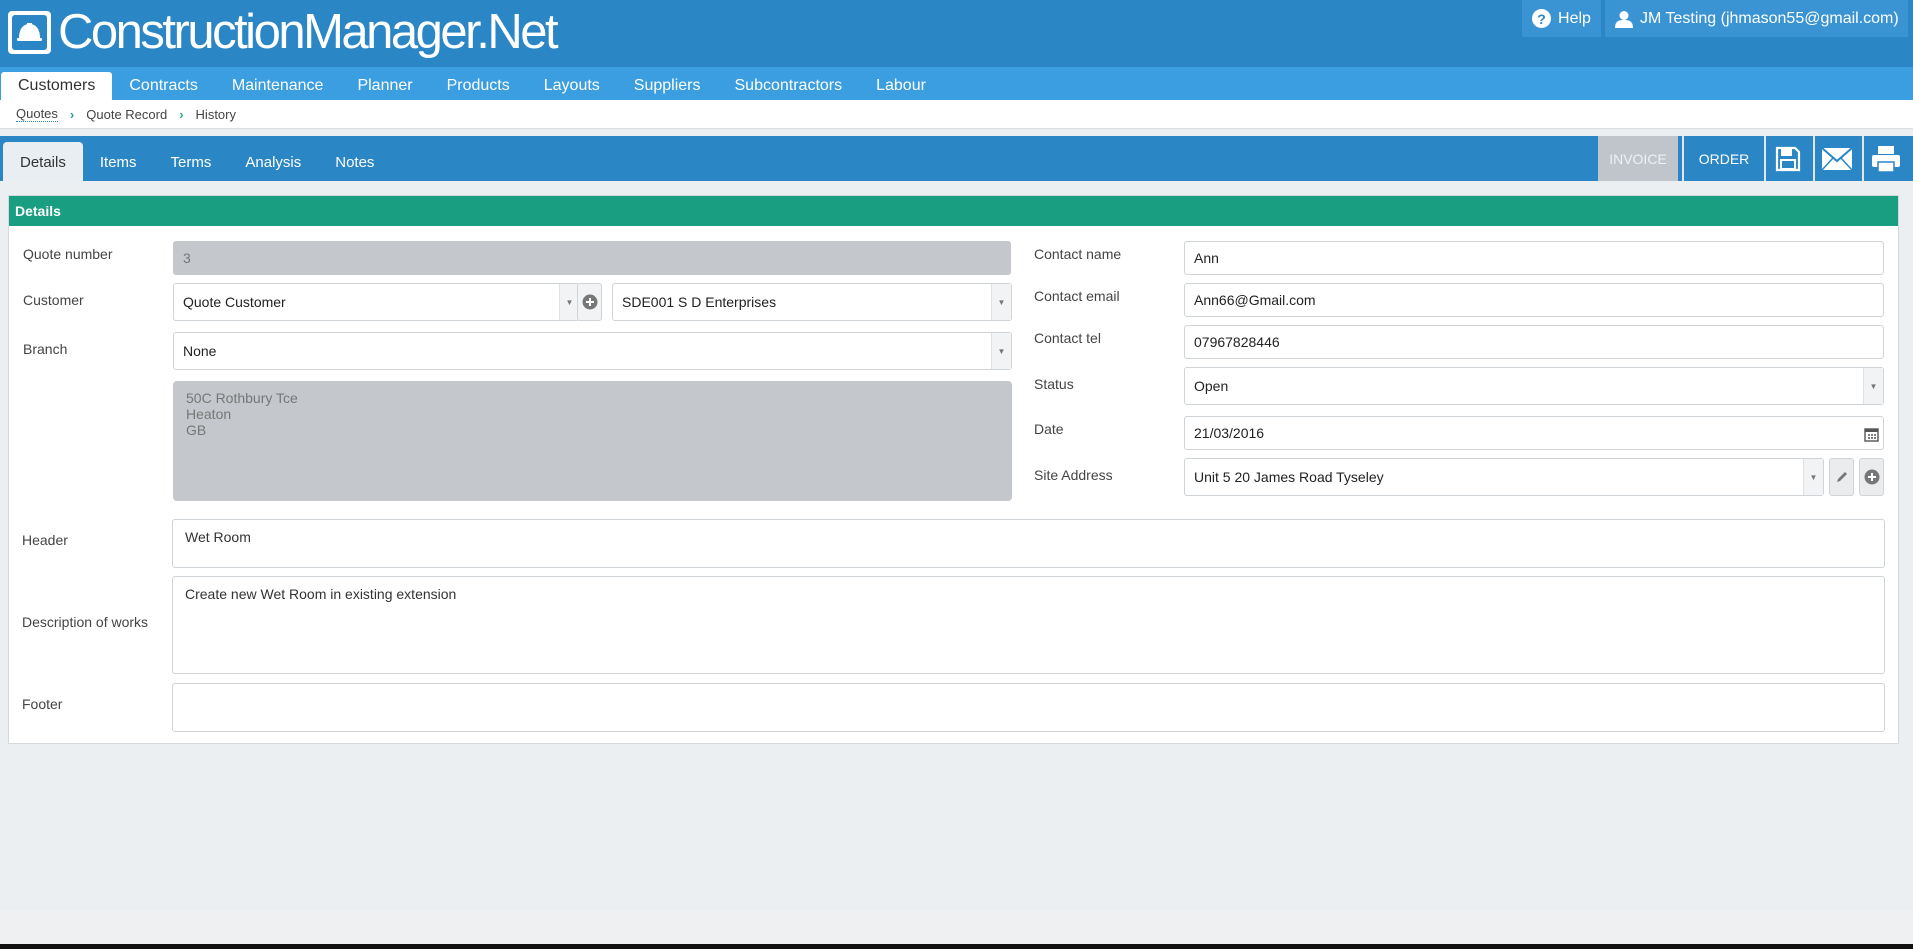 This screenshot has width=1913, height=949. What do you see at coordinates (126, 114) in the screenshot?
I see `breadcrumb-quote-record: Quote Record` at bounding box center [126, 114].